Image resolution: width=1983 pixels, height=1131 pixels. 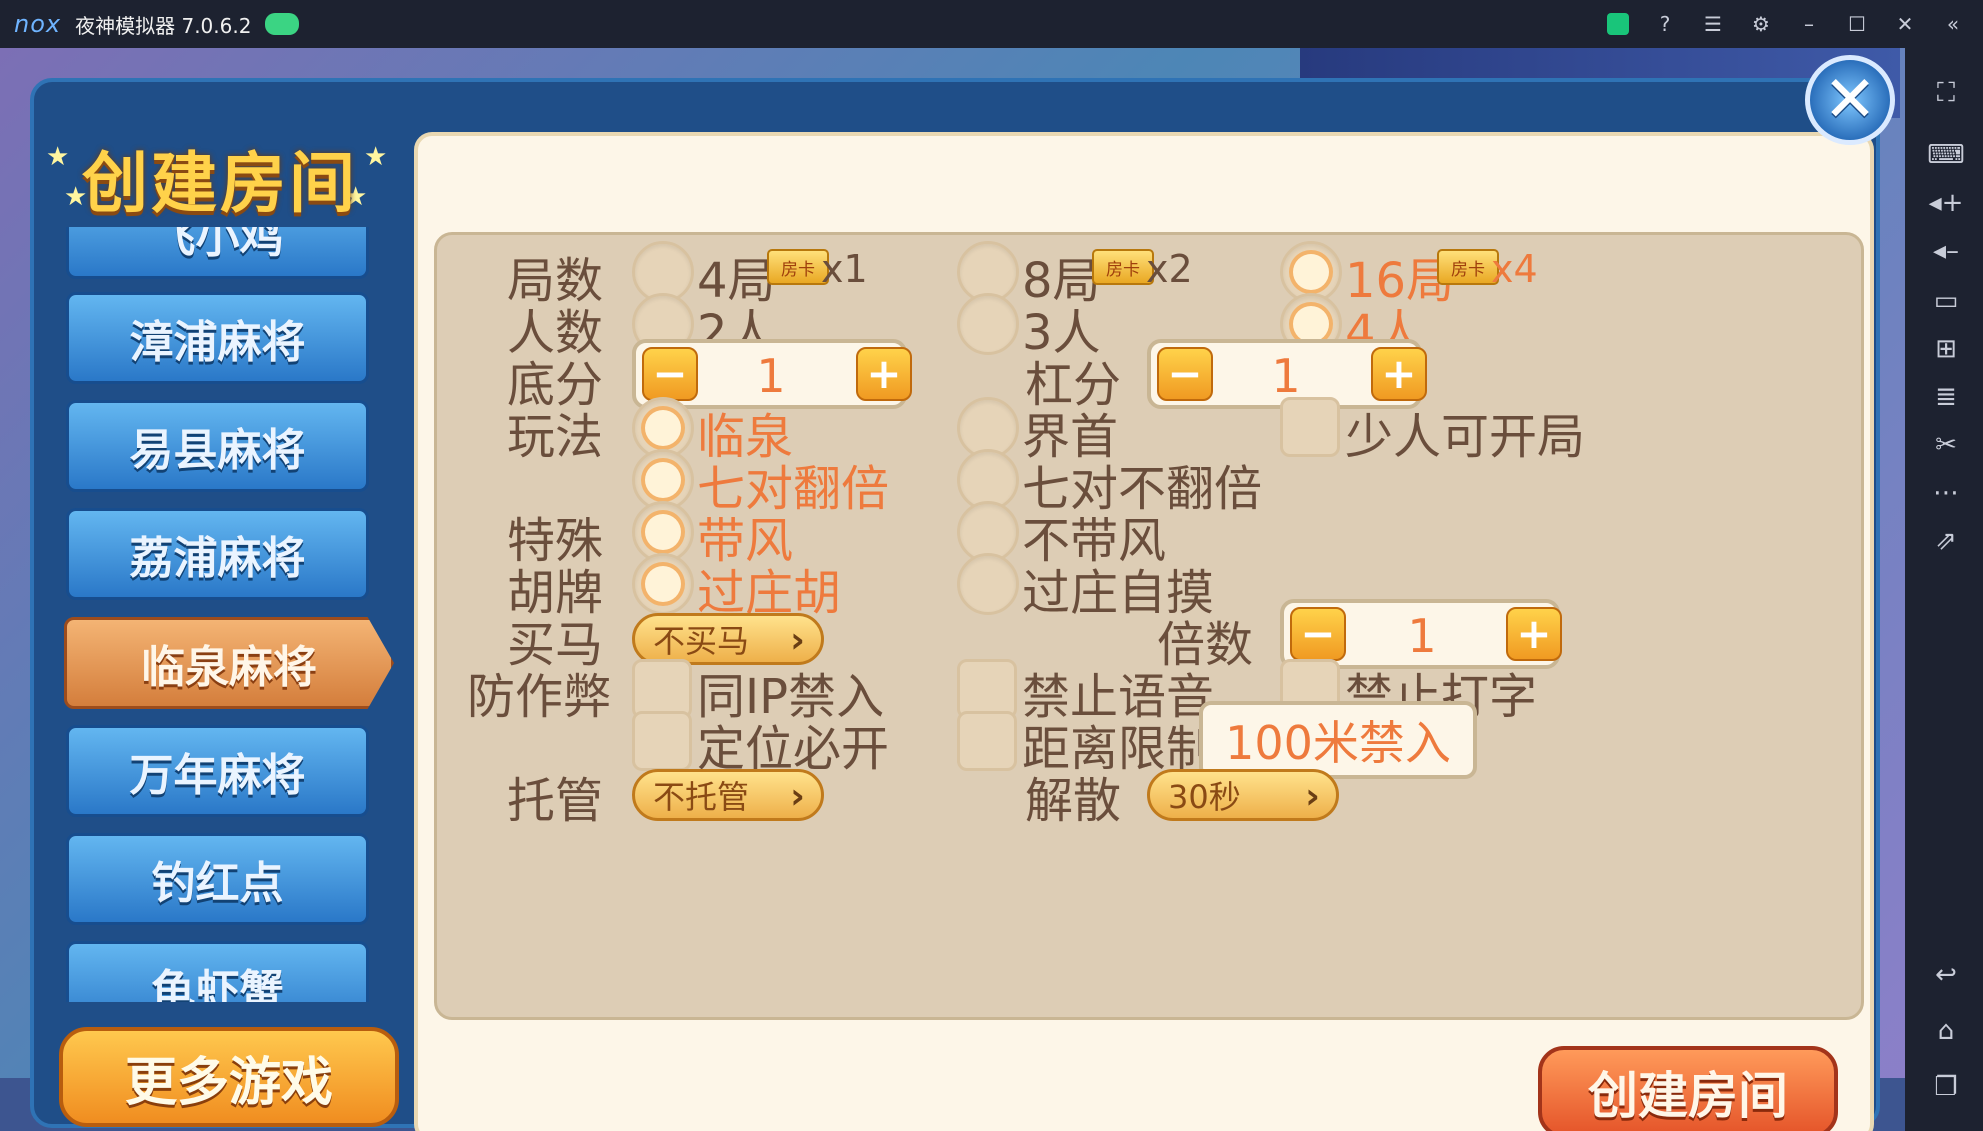 What do you see at coordinates (1946, 251) in the screenshot?
I see `volume-down-icon: ◂–` at bounding box center [1946, 251].